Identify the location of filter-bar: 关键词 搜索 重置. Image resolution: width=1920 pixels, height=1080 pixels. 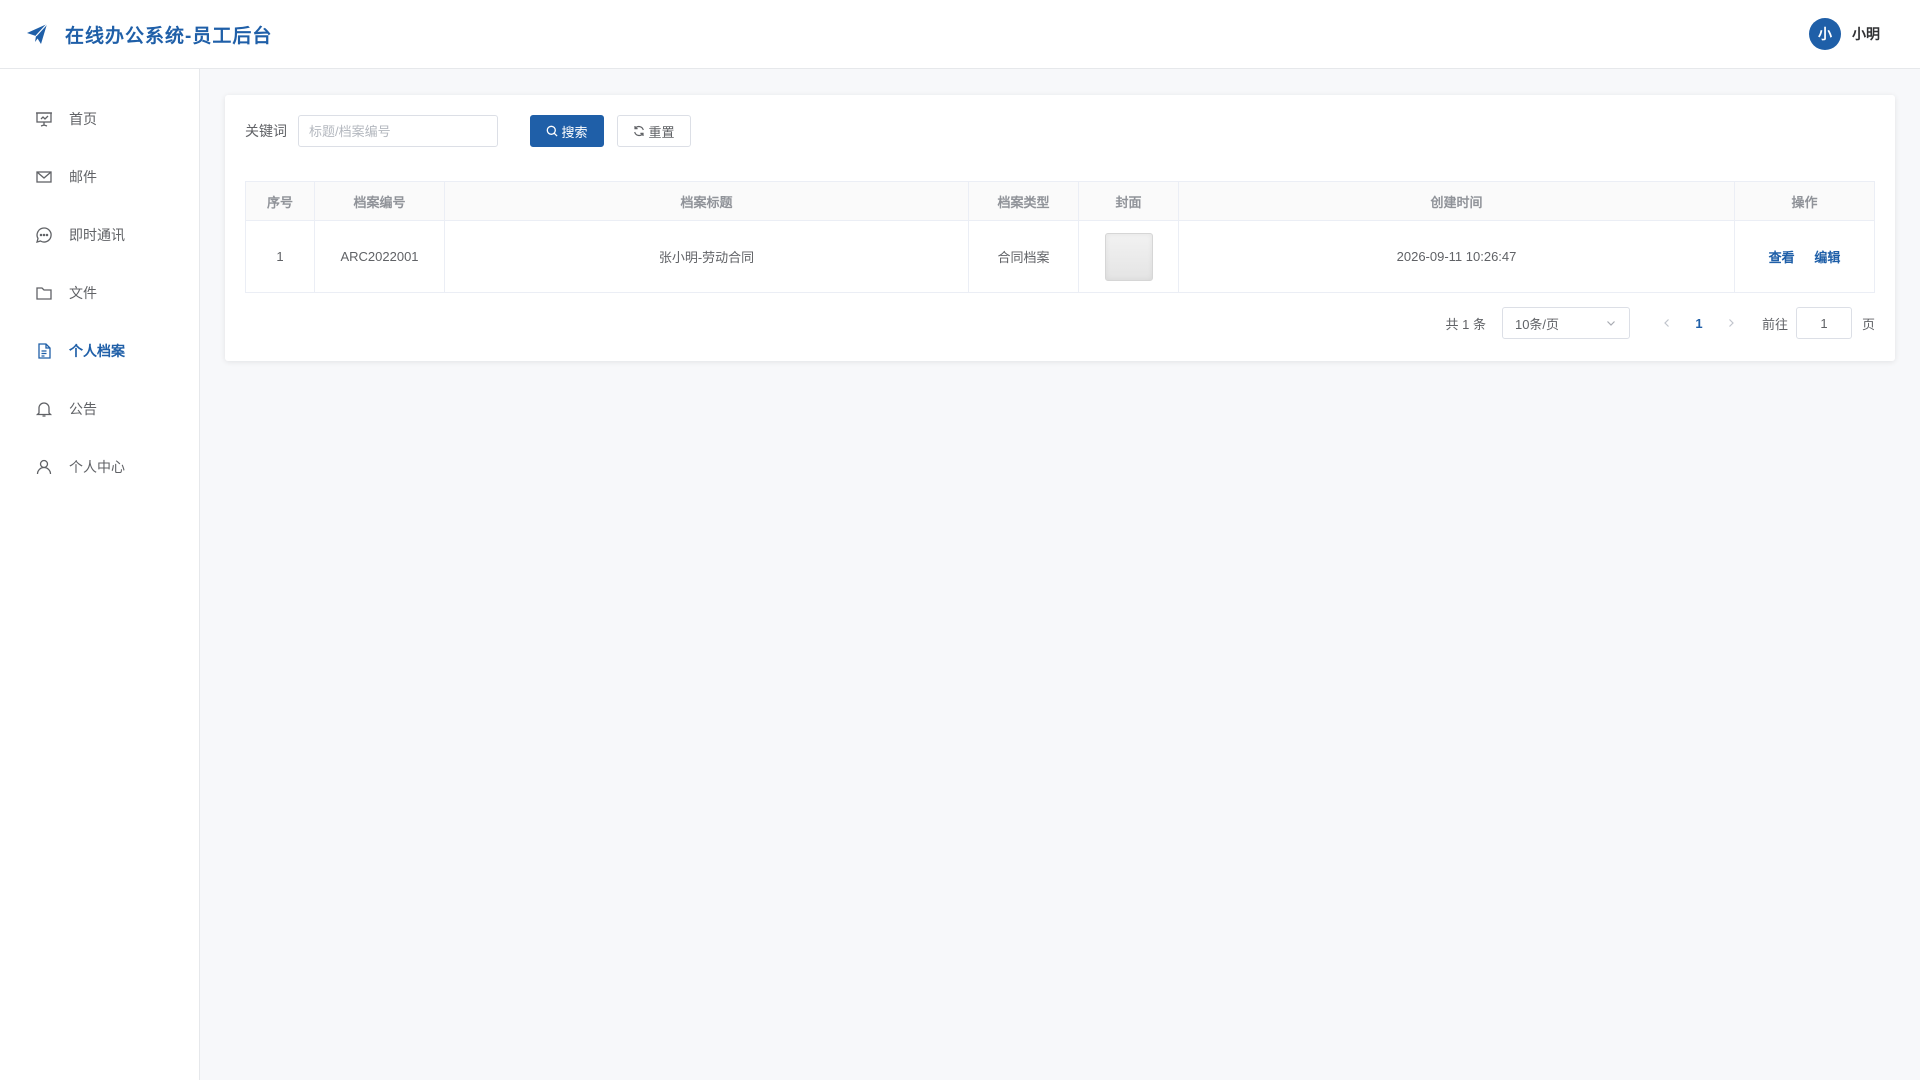
(1060, 131).